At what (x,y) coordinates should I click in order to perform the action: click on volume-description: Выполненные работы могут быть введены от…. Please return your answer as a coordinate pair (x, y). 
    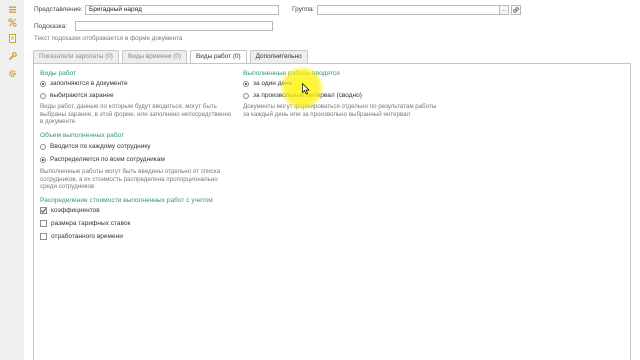
    Looking at the image, I should click on (130, 179).